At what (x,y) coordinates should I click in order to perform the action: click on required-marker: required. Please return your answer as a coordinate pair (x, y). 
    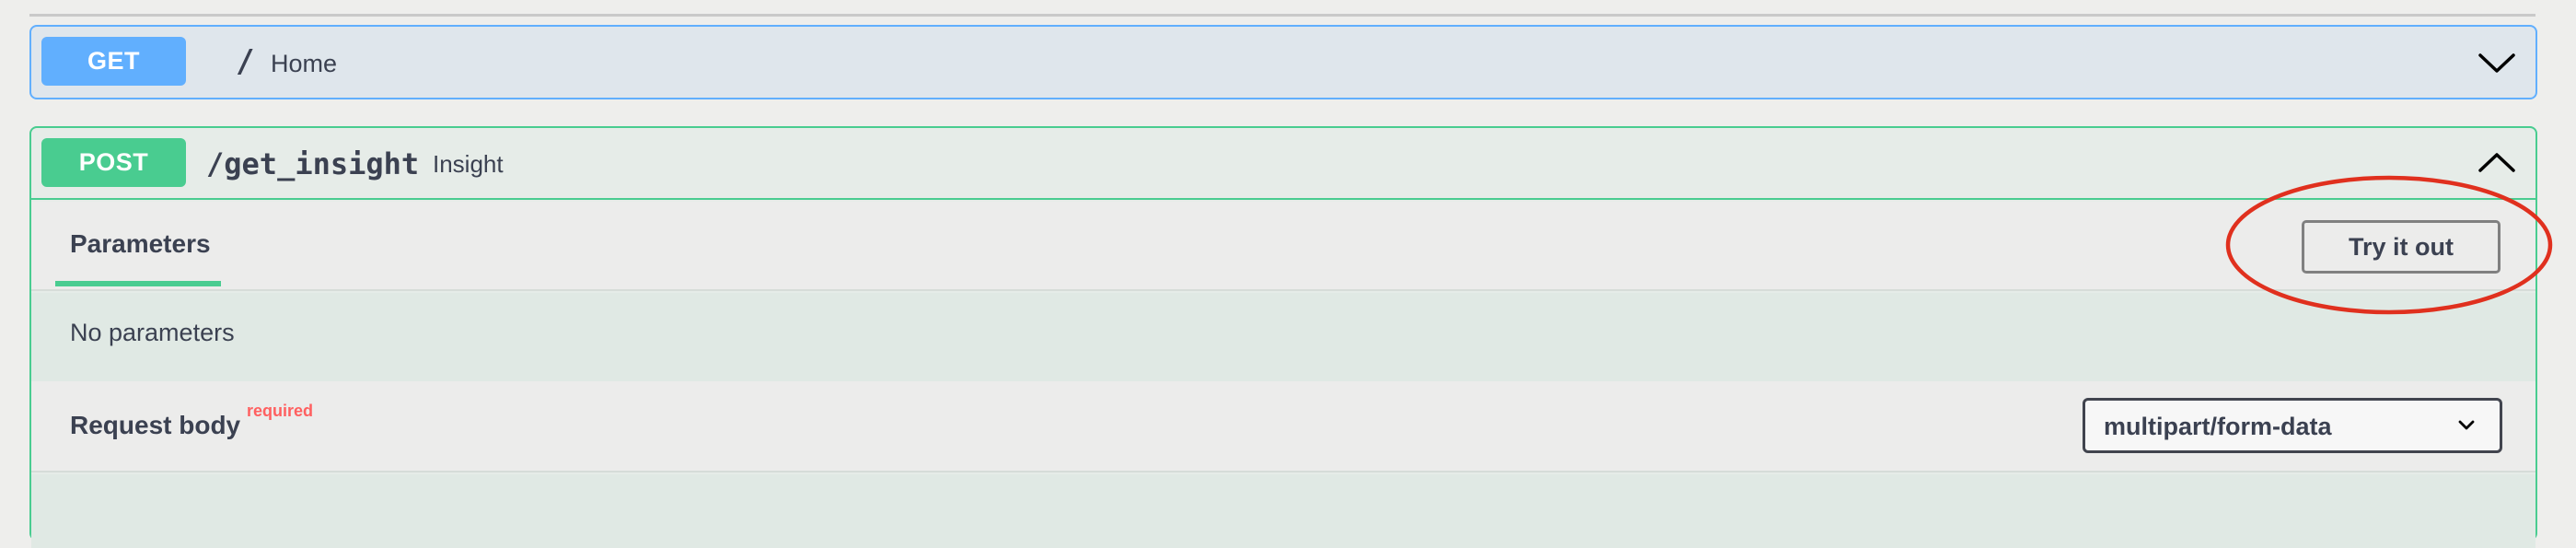
    Looking at the image, I should click on (280, 411).